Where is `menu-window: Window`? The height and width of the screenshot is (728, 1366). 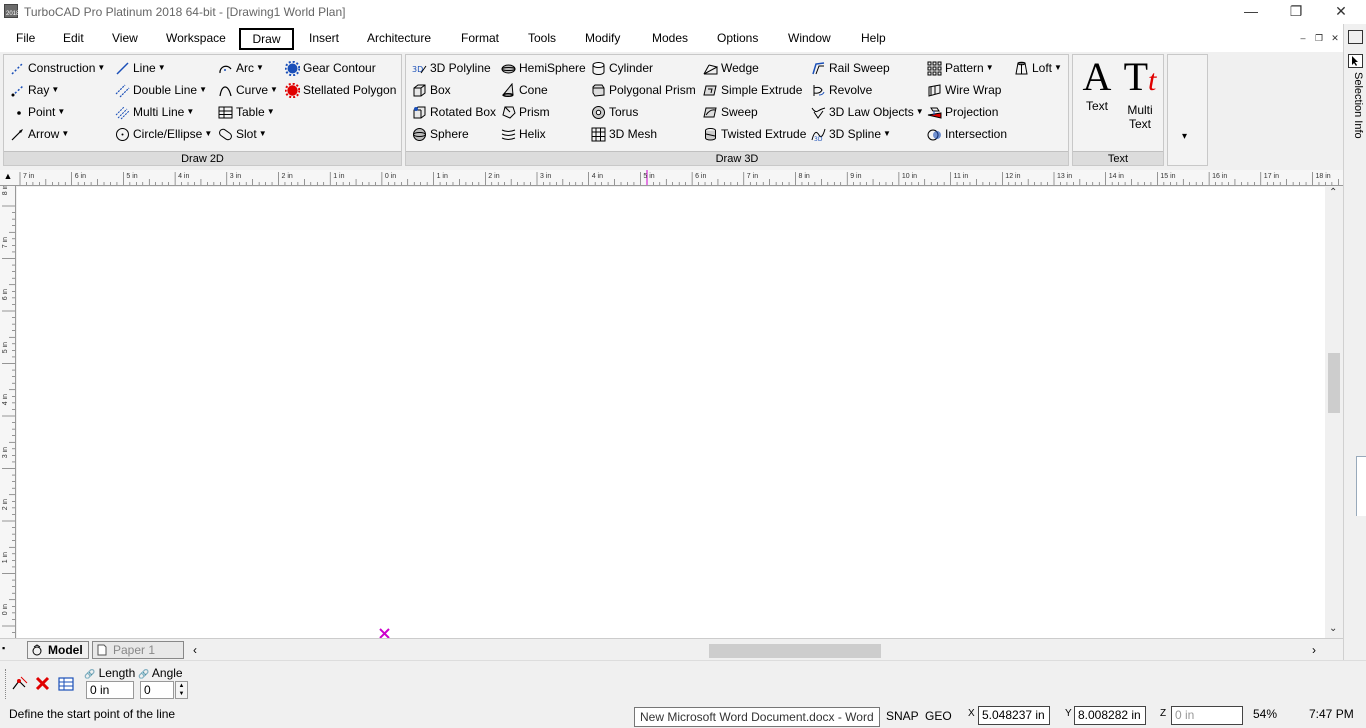 menu-window: Window is located at coordinates (809, 39).